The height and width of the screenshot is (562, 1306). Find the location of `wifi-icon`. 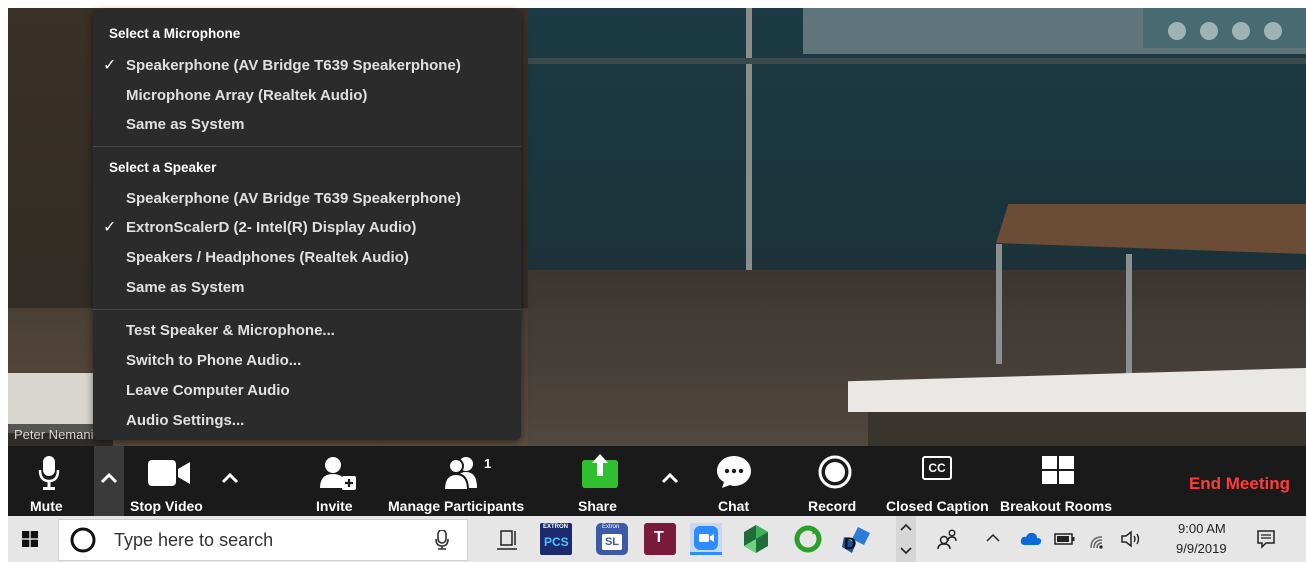

wifi-icon is located at coordinates (1099, 539).